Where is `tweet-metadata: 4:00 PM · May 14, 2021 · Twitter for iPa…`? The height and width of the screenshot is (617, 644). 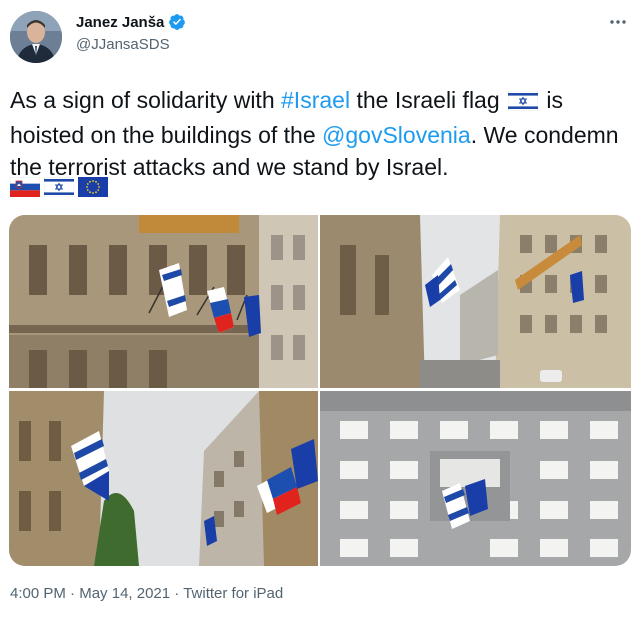 tweet-metadata: 4:00 PM · May 14, 2021 · Twitter for iPa… is located at coordinates (146, 593).